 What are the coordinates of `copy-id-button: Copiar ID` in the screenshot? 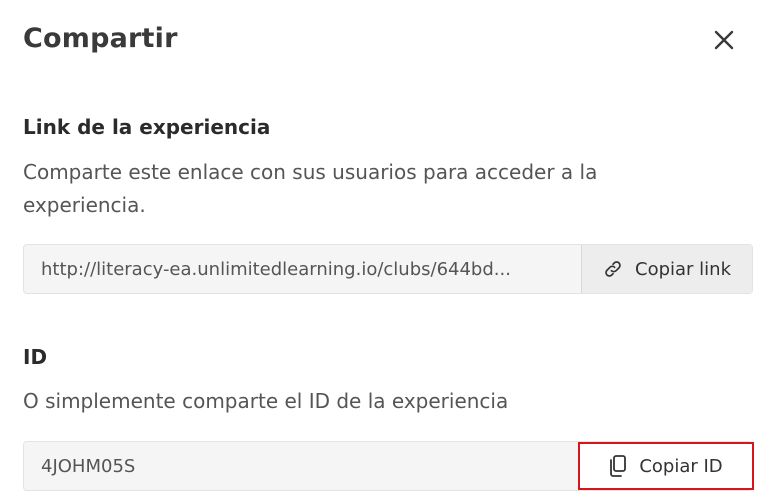 It's located at (666, 466).